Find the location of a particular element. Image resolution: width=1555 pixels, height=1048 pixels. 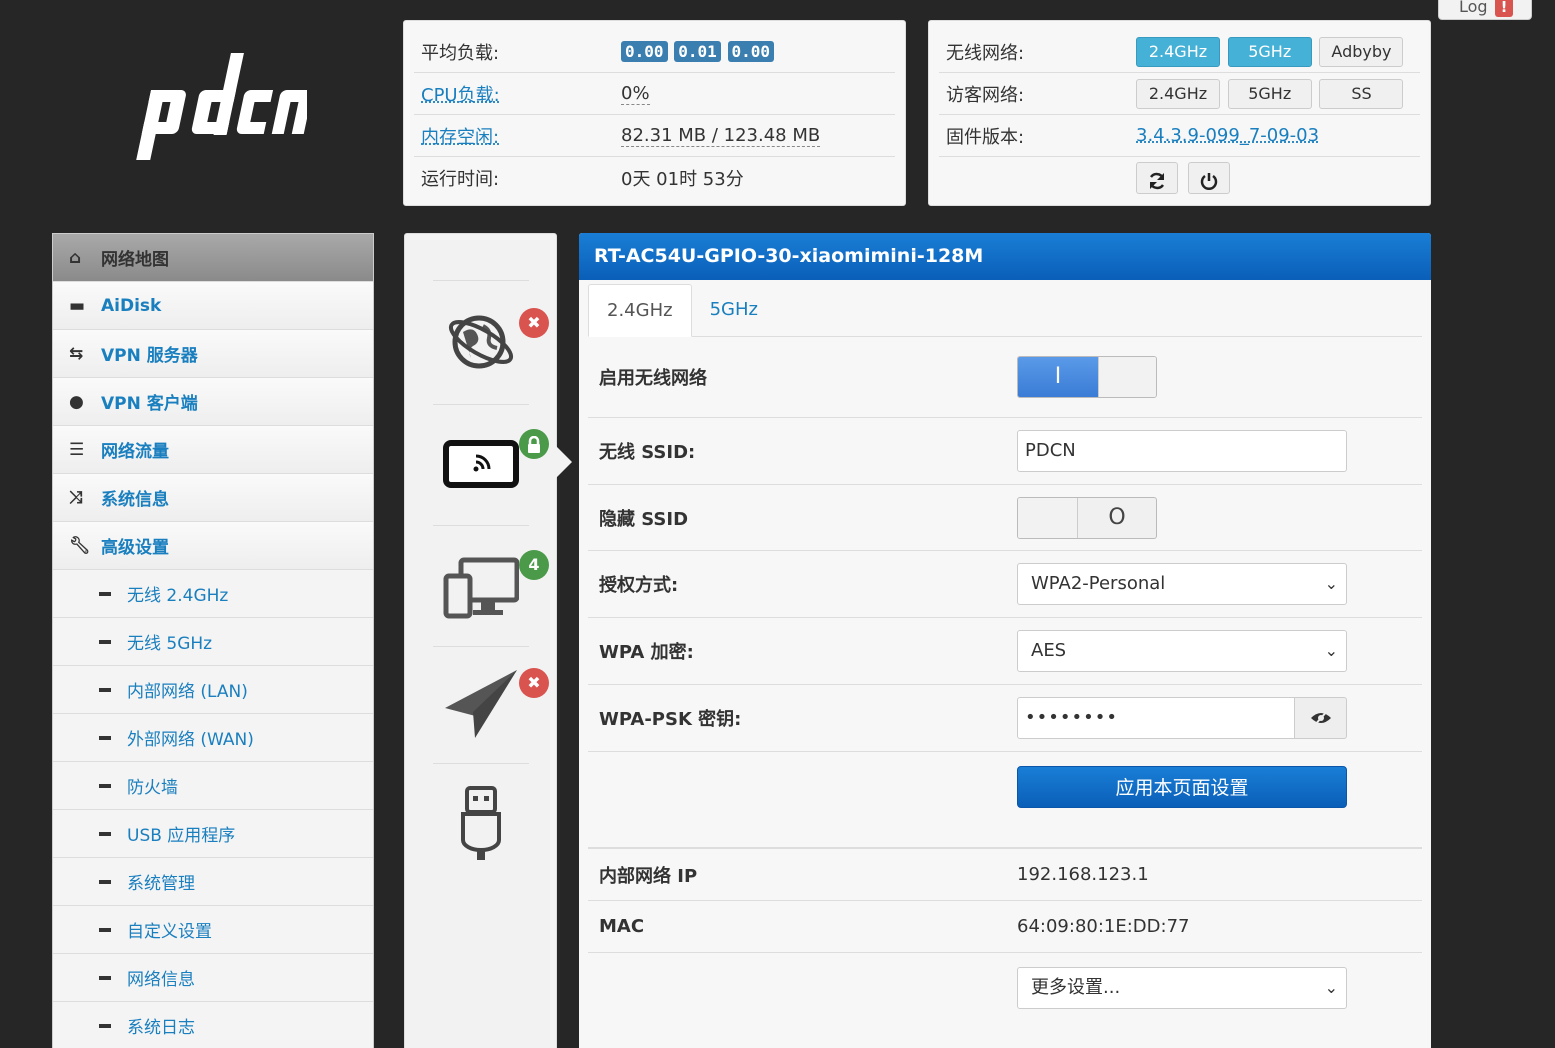

guest-5-button: 5GHz is located at coordinates (1269, 93).